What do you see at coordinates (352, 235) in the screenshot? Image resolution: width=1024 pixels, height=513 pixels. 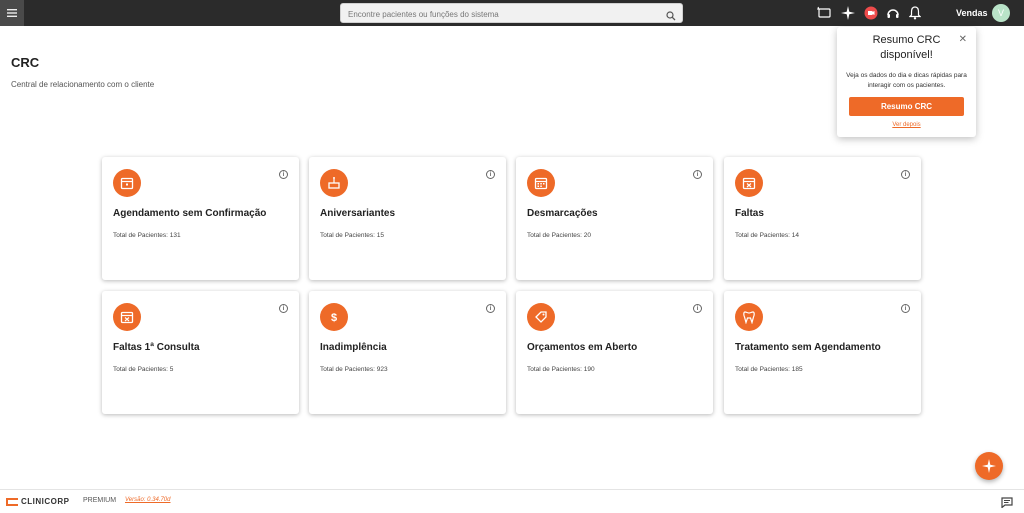 I see `card-total: Total de Pacientes: 15` at bounding box center [352, 235].